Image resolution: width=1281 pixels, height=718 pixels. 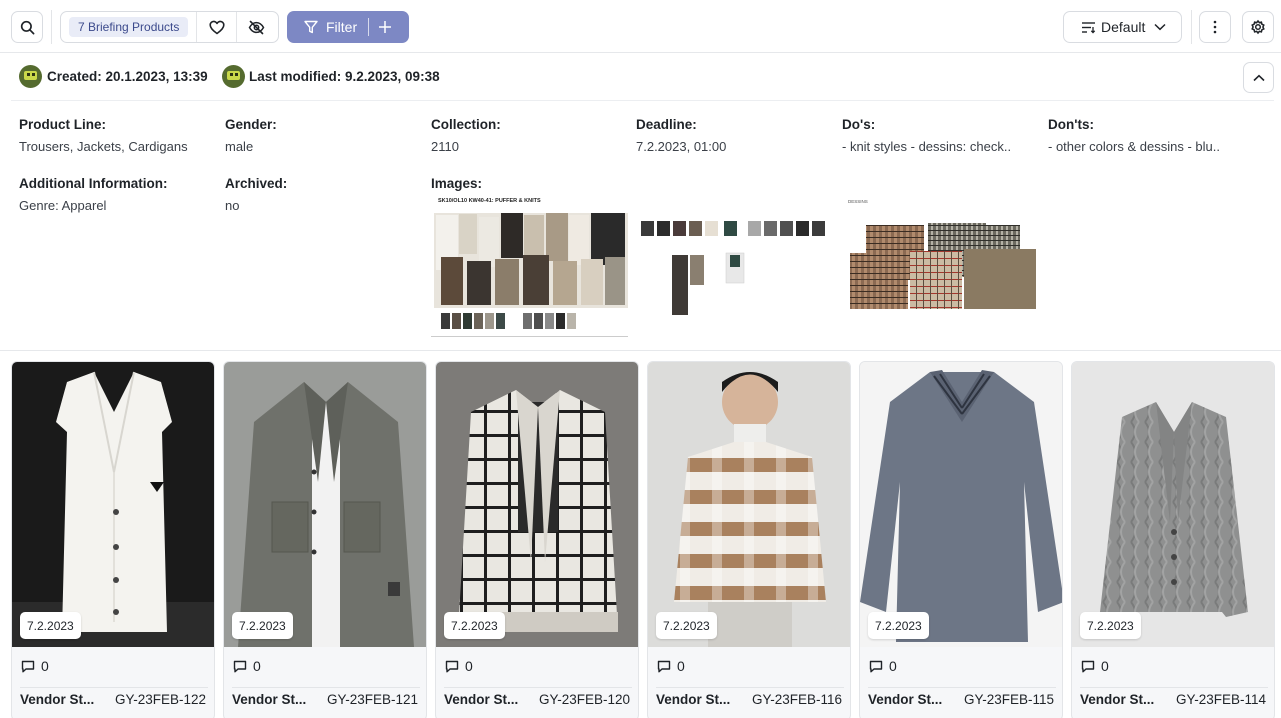 What do you see at coordinates (489, 201) in the screenshot?
I see `moodboard-title: SK10/OL10 KW40-41: PUFFER & KNITS` at bounding box center [489, 201].